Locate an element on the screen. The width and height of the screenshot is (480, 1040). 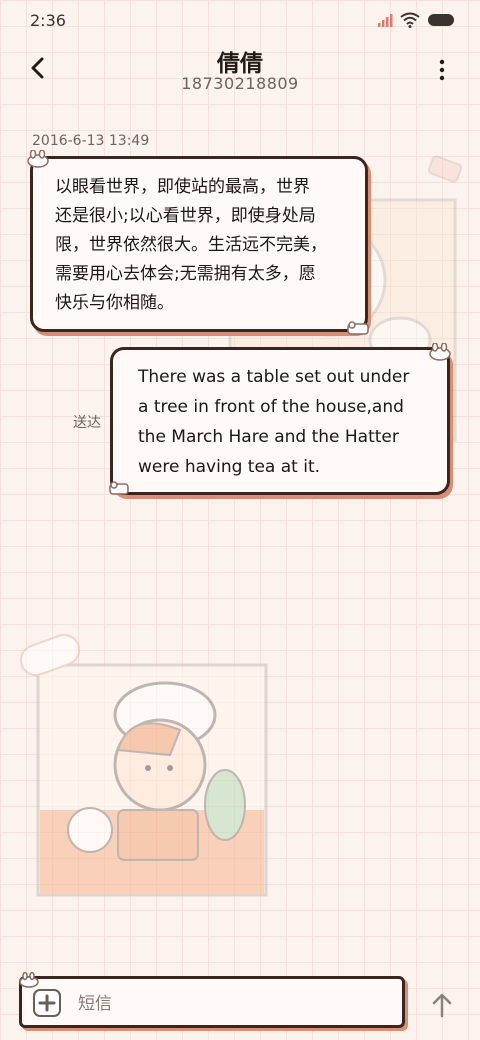
message-line: were having tea at it. is located at coordinates (229, 467).